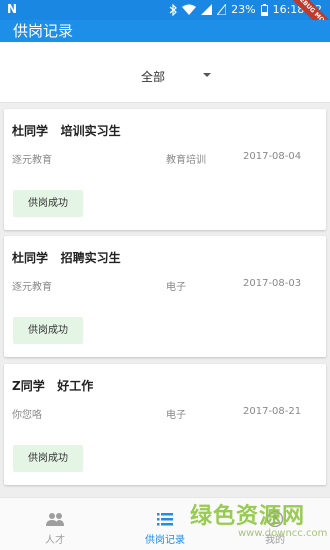 The height and width of the screenshot is (550, 330). I want to click on filter-selected-label: 全部, so click(153, 77).